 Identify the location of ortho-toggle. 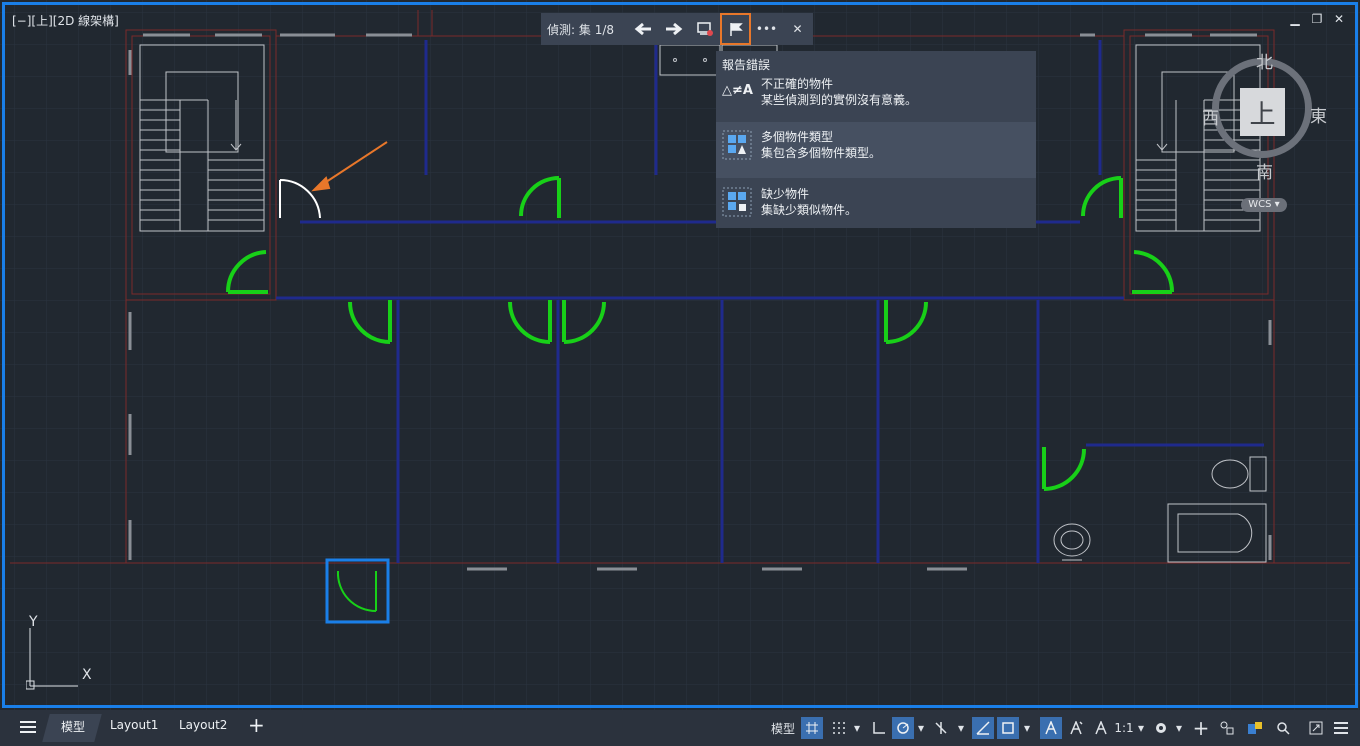
(879, 728).